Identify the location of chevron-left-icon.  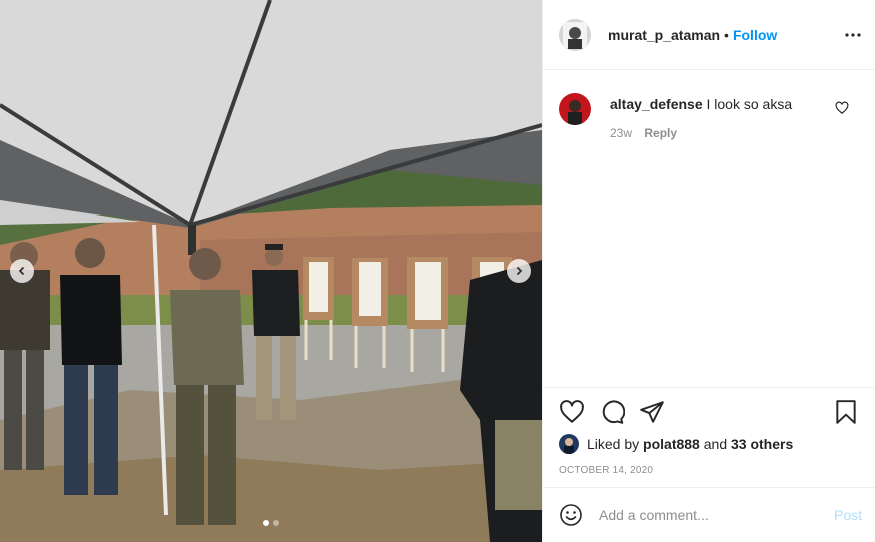
(21, 271).